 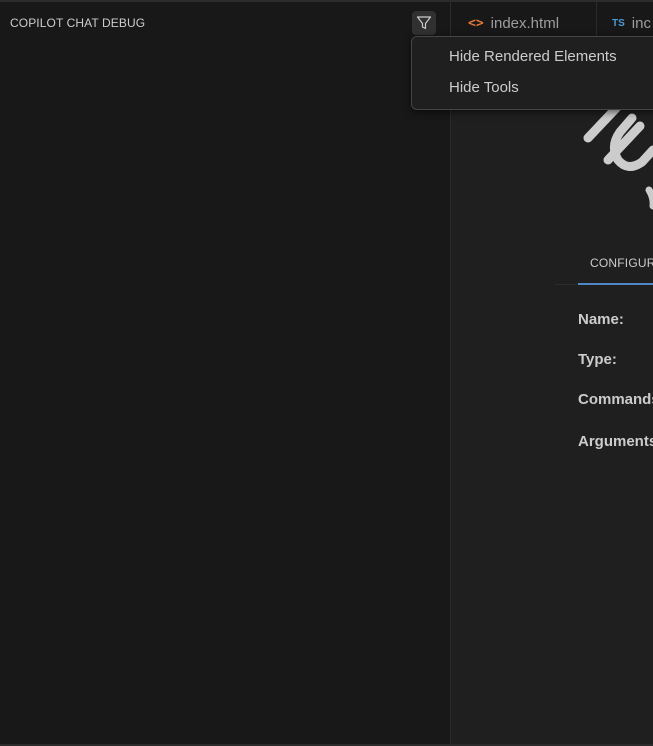 What do you see at coordinates (615, 399) in the screenshot?
I see `field-commands-label: Commands` at bounding box center [615, 399].